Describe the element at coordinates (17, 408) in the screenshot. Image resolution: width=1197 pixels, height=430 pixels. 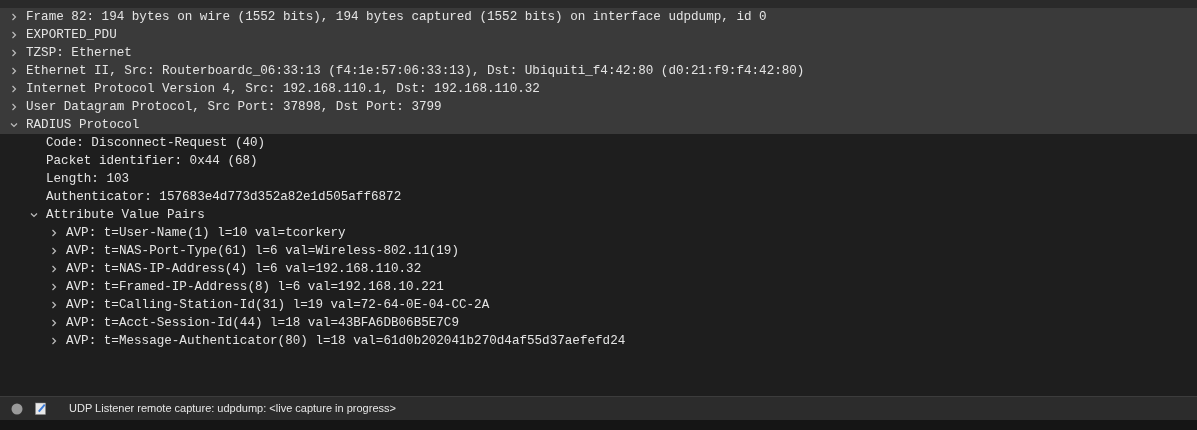
I see `circle-icon` at that location.